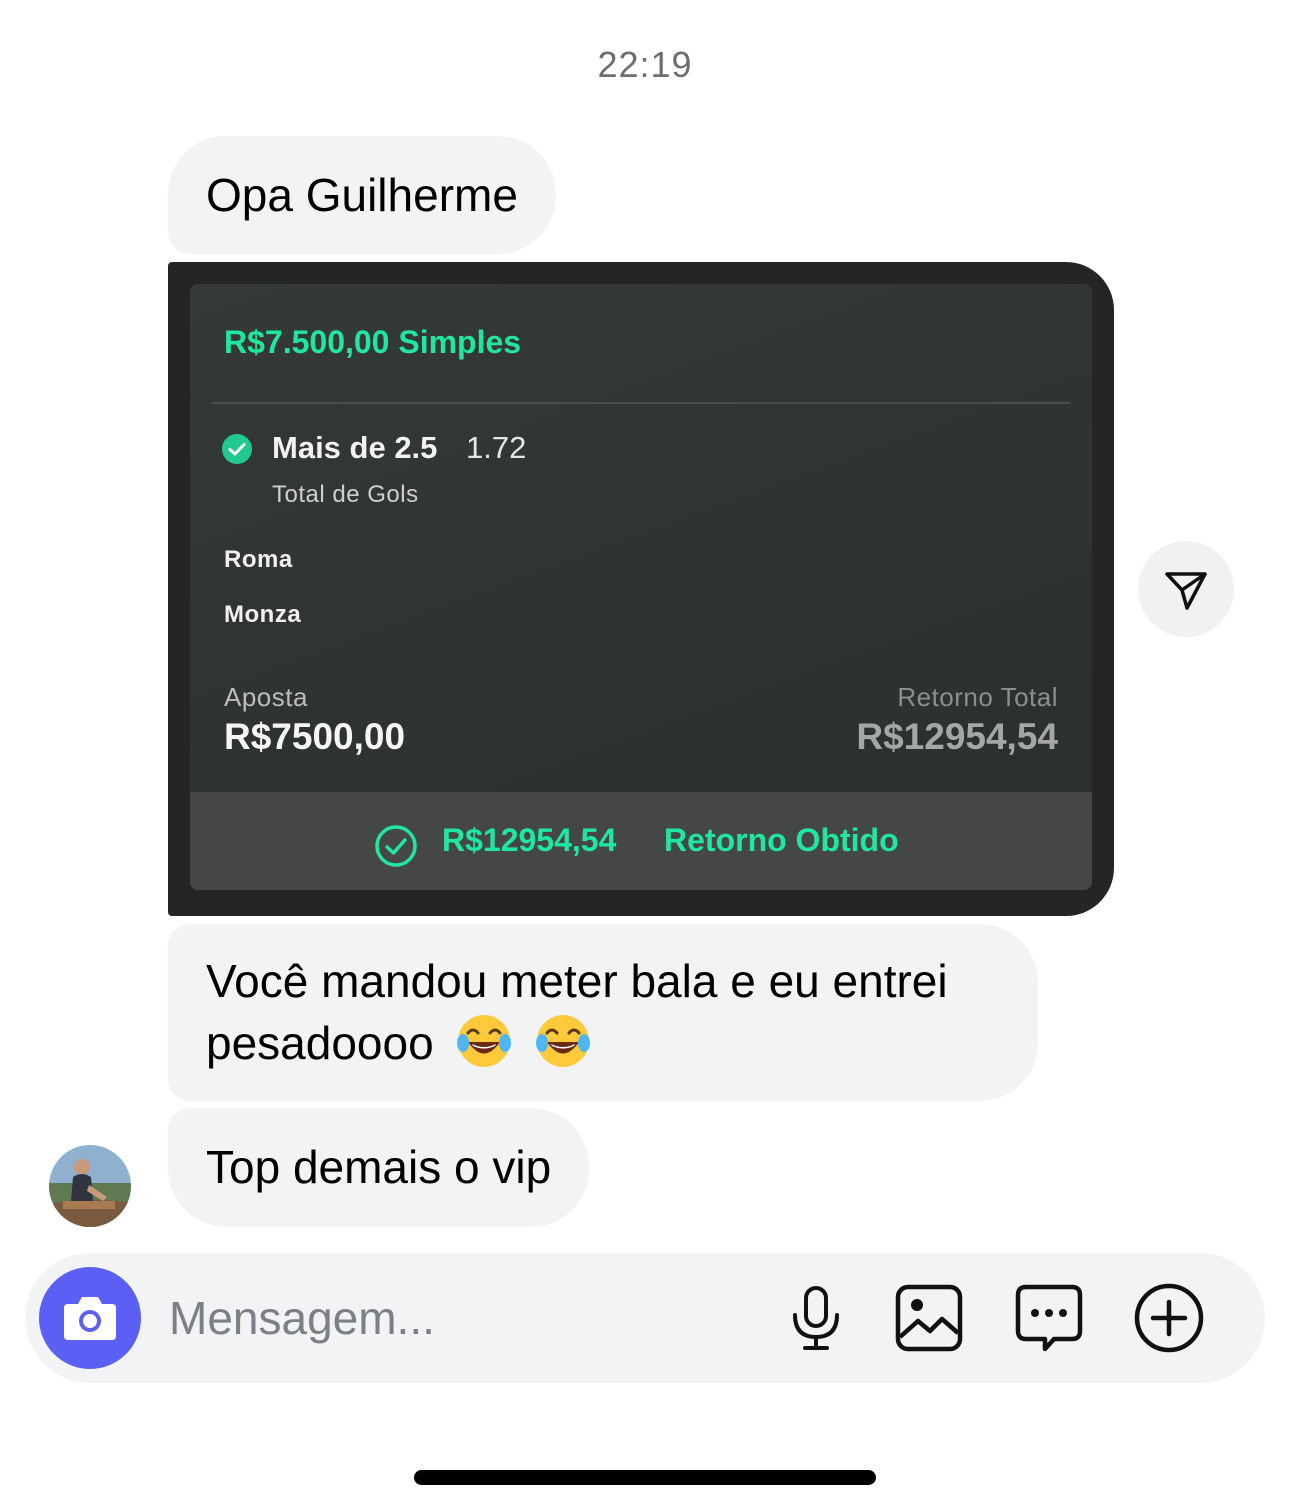 This screenshot has width=1290, height=1510. I want to click on microphone-icon, so click(816, 1318).